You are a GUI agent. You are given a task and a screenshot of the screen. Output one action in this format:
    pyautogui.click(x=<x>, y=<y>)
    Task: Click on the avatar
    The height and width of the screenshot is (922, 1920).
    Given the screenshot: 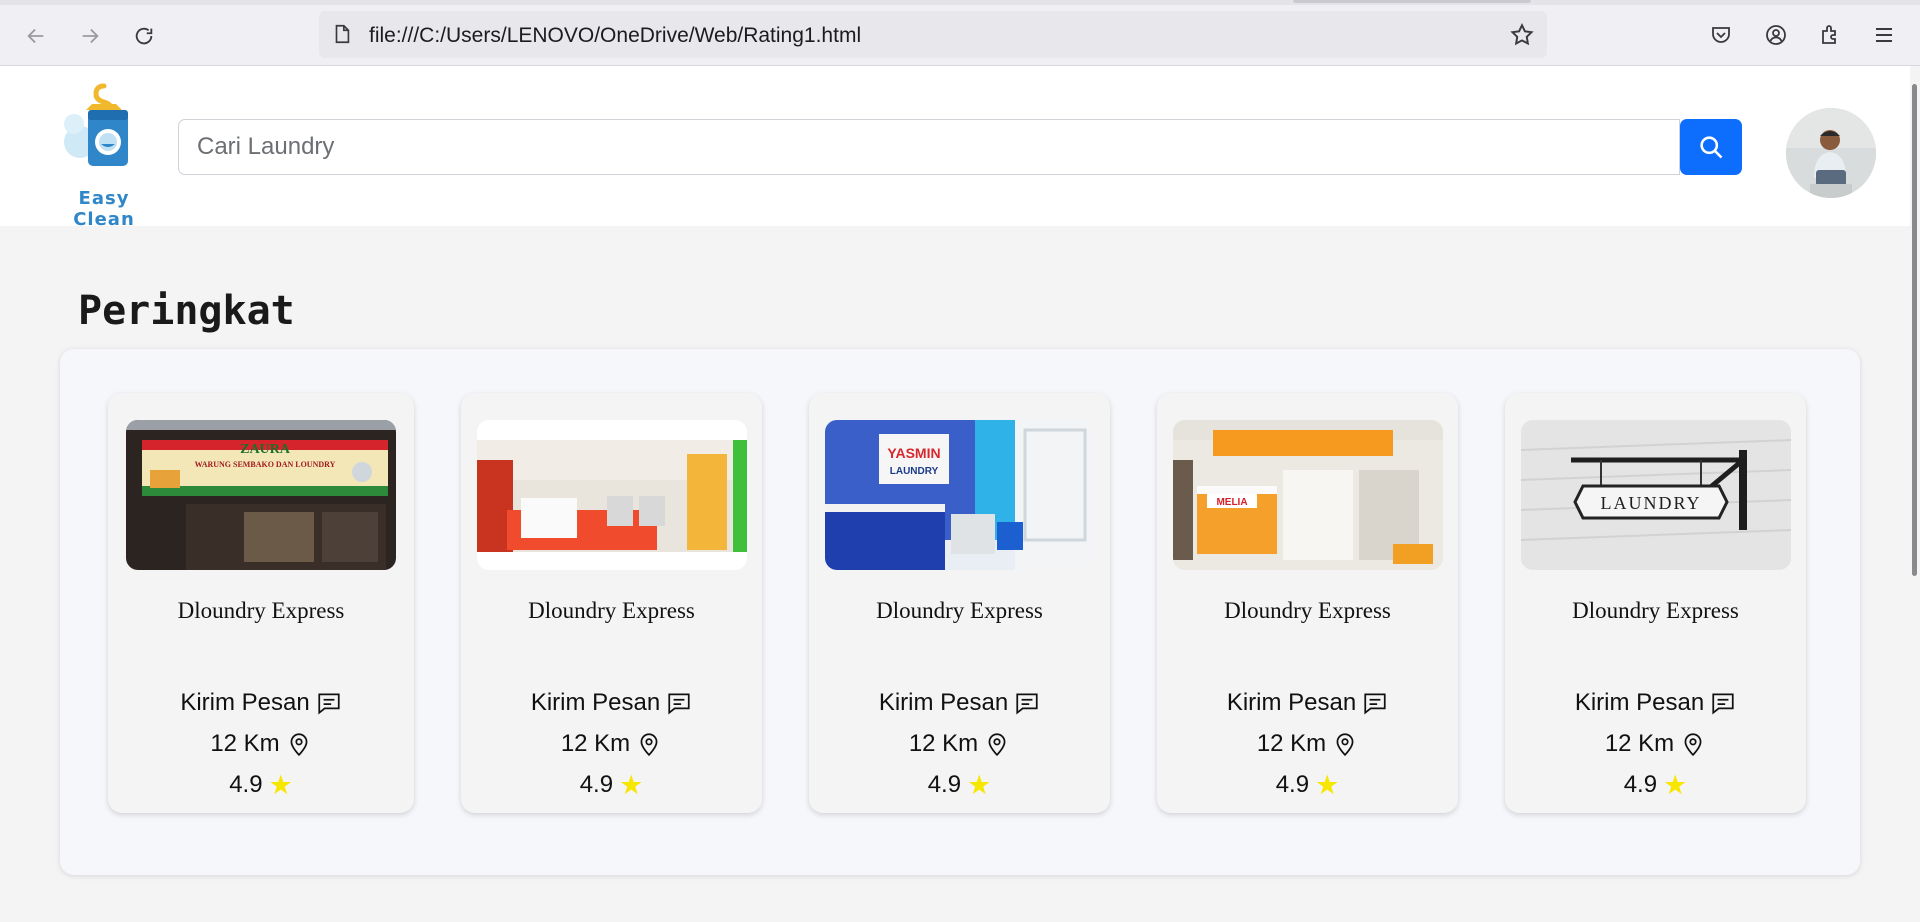 What is the action you would take?
    pyautogui.click(x=1831, y=153)
    